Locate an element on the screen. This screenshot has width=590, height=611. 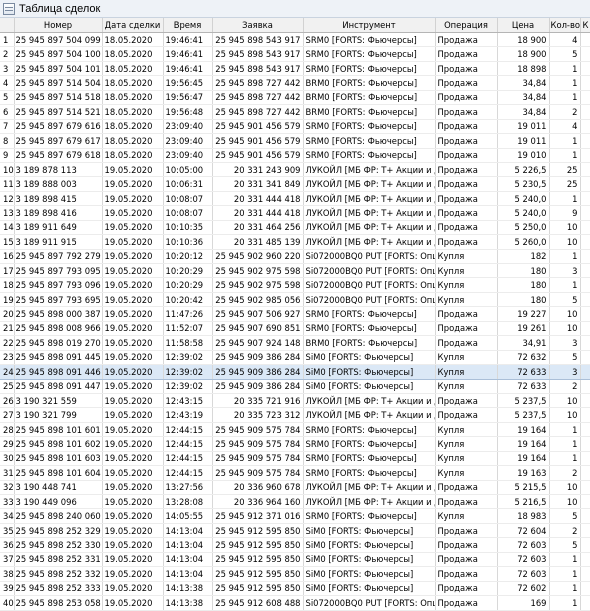
column-header-index is located at coordinates (7, 25).